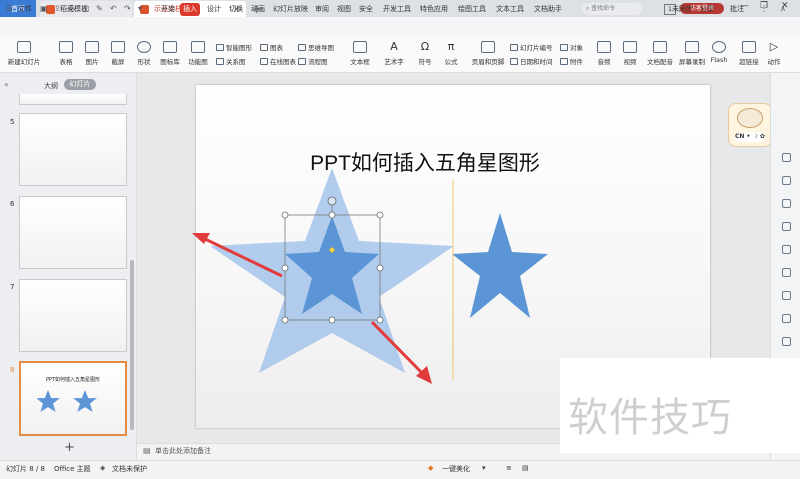 The height and width of the screenshot is (479, 800). I want to click on protect-status: 文档未保护, so click(129, 469).